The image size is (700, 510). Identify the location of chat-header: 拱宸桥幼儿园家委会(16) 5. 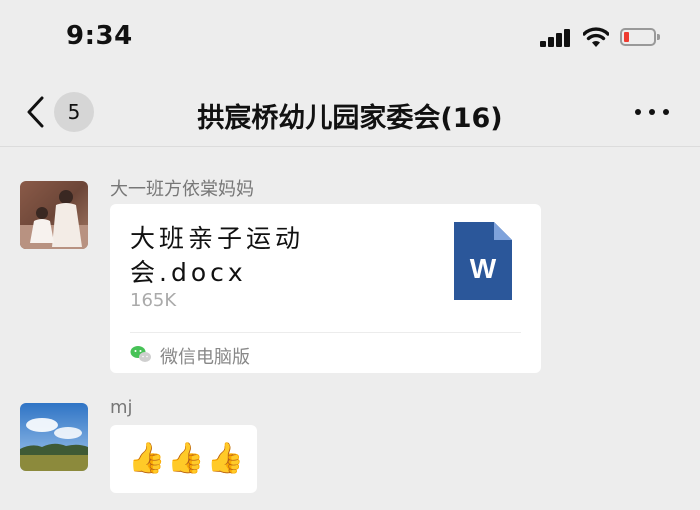
(350, 112).